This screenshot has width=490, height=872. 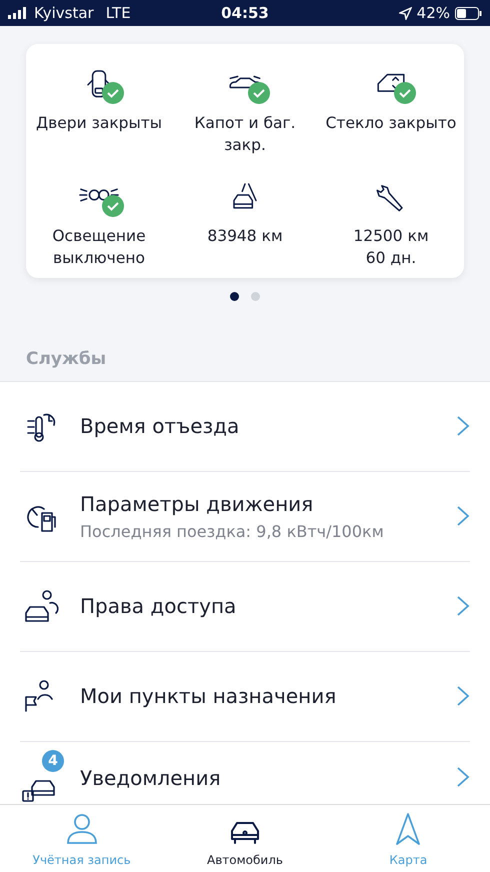 I want to click on network-type: LTE, so click(x=118, y=13).